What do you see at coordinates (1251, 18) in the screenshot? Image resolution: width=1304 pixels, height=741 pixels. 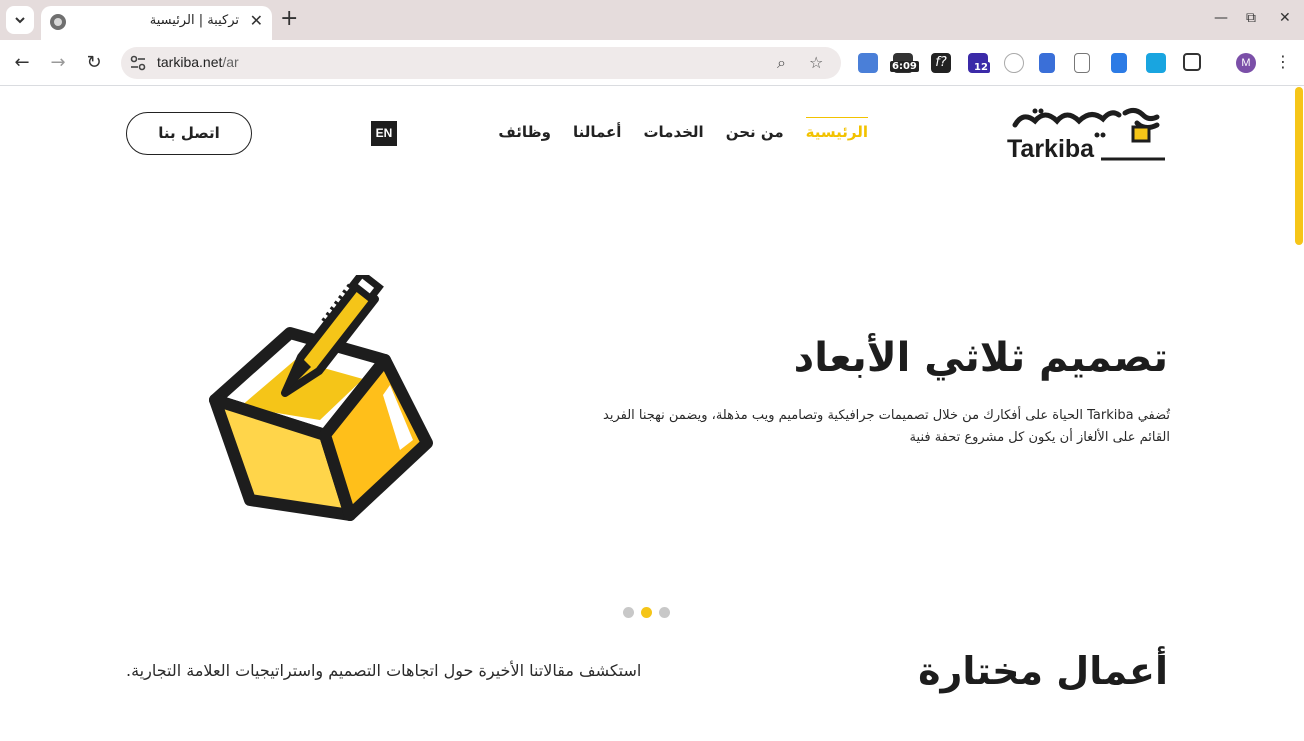 I see `restore-icon: ⧉` at bounding box center [1251, 18].